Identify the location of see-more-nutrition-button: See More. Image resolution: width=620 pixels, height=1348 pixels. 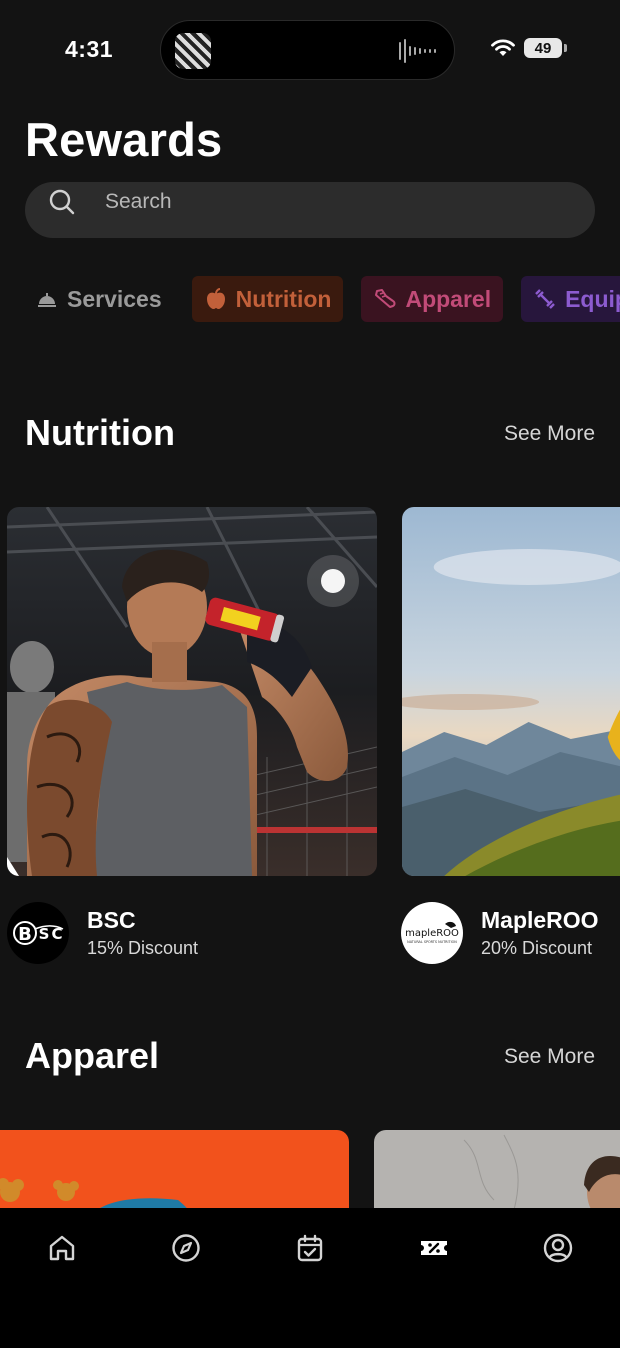
(549, 434).